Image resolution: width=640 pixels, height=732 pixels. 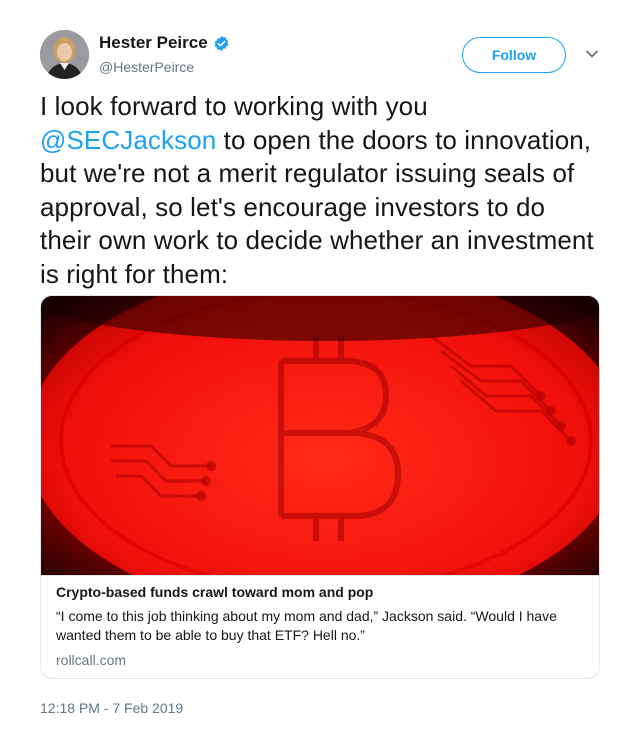 I want to click on display-name: Hester Peirce, so click(x=153, y=43).